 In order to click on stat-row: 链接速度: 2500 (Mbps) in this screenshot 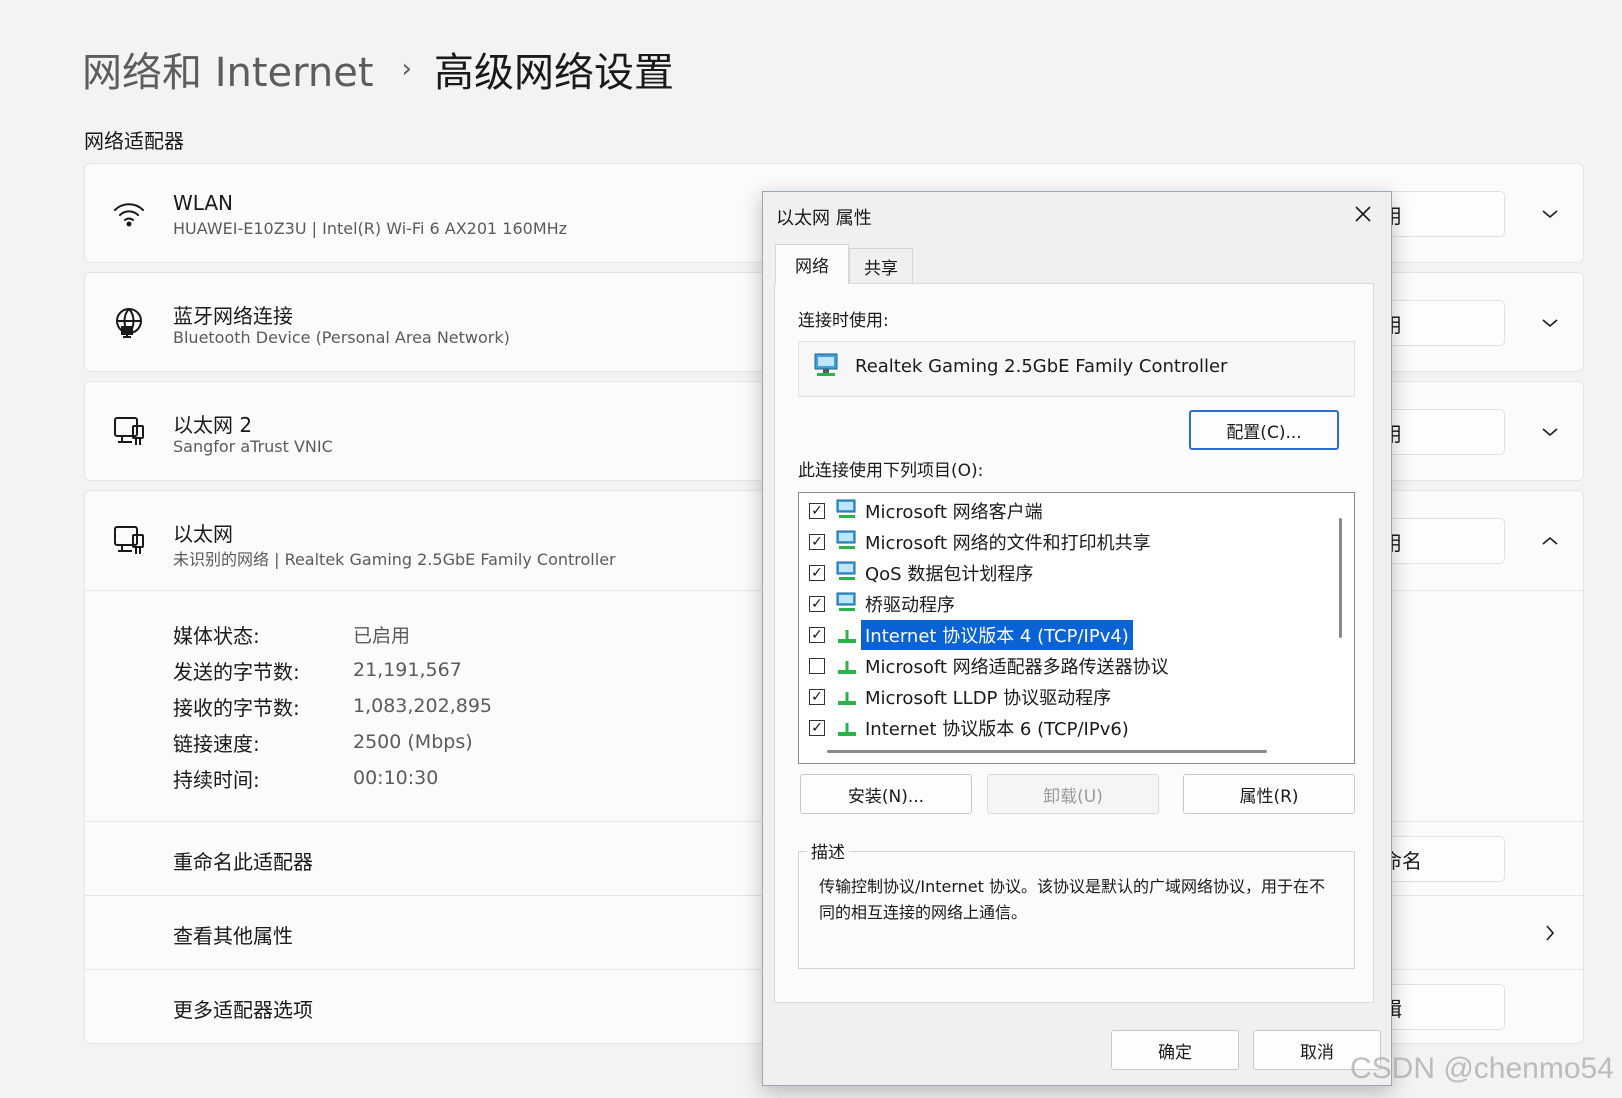, I will do `click(332, 742)`.